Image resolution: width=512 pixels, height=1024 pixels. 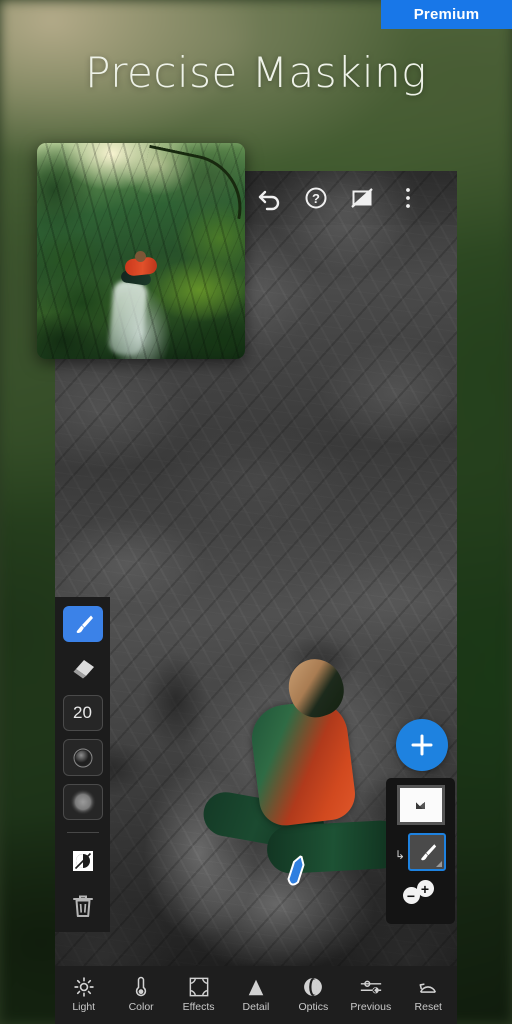 I want to click on nav-label-detail: Detail, so click(x=256, y=1006).